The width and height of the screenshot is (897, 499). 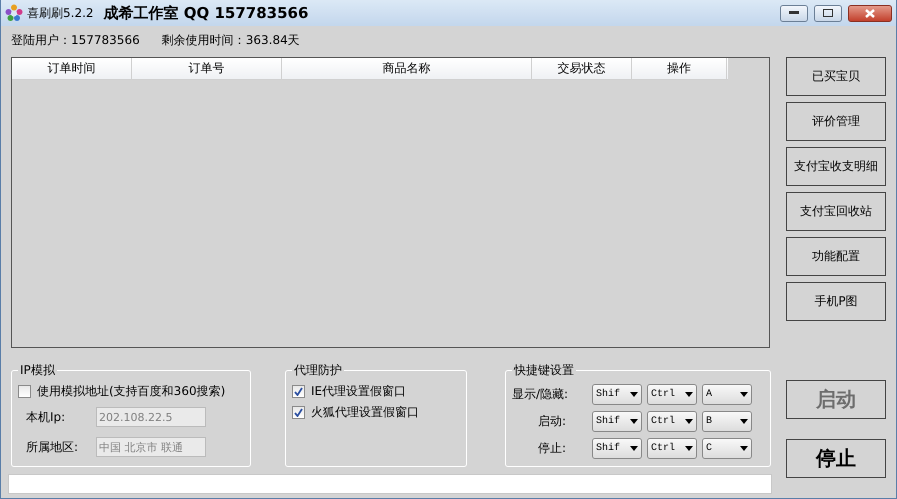 What do you see at coordinates (552, 421) in the screenshot?
I see `hotkey-label: 启动:` at bounding box center [552, 421].